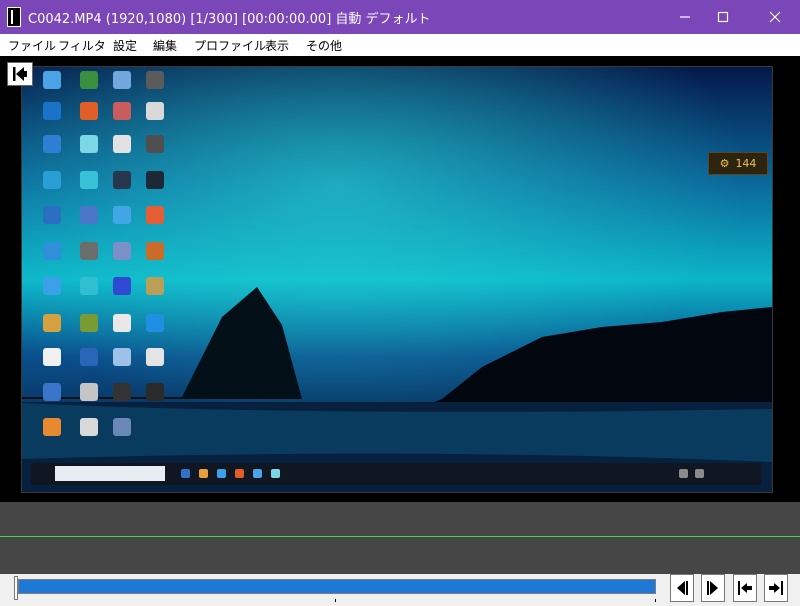  I want to click on next-frame-button, so click(713, 588).